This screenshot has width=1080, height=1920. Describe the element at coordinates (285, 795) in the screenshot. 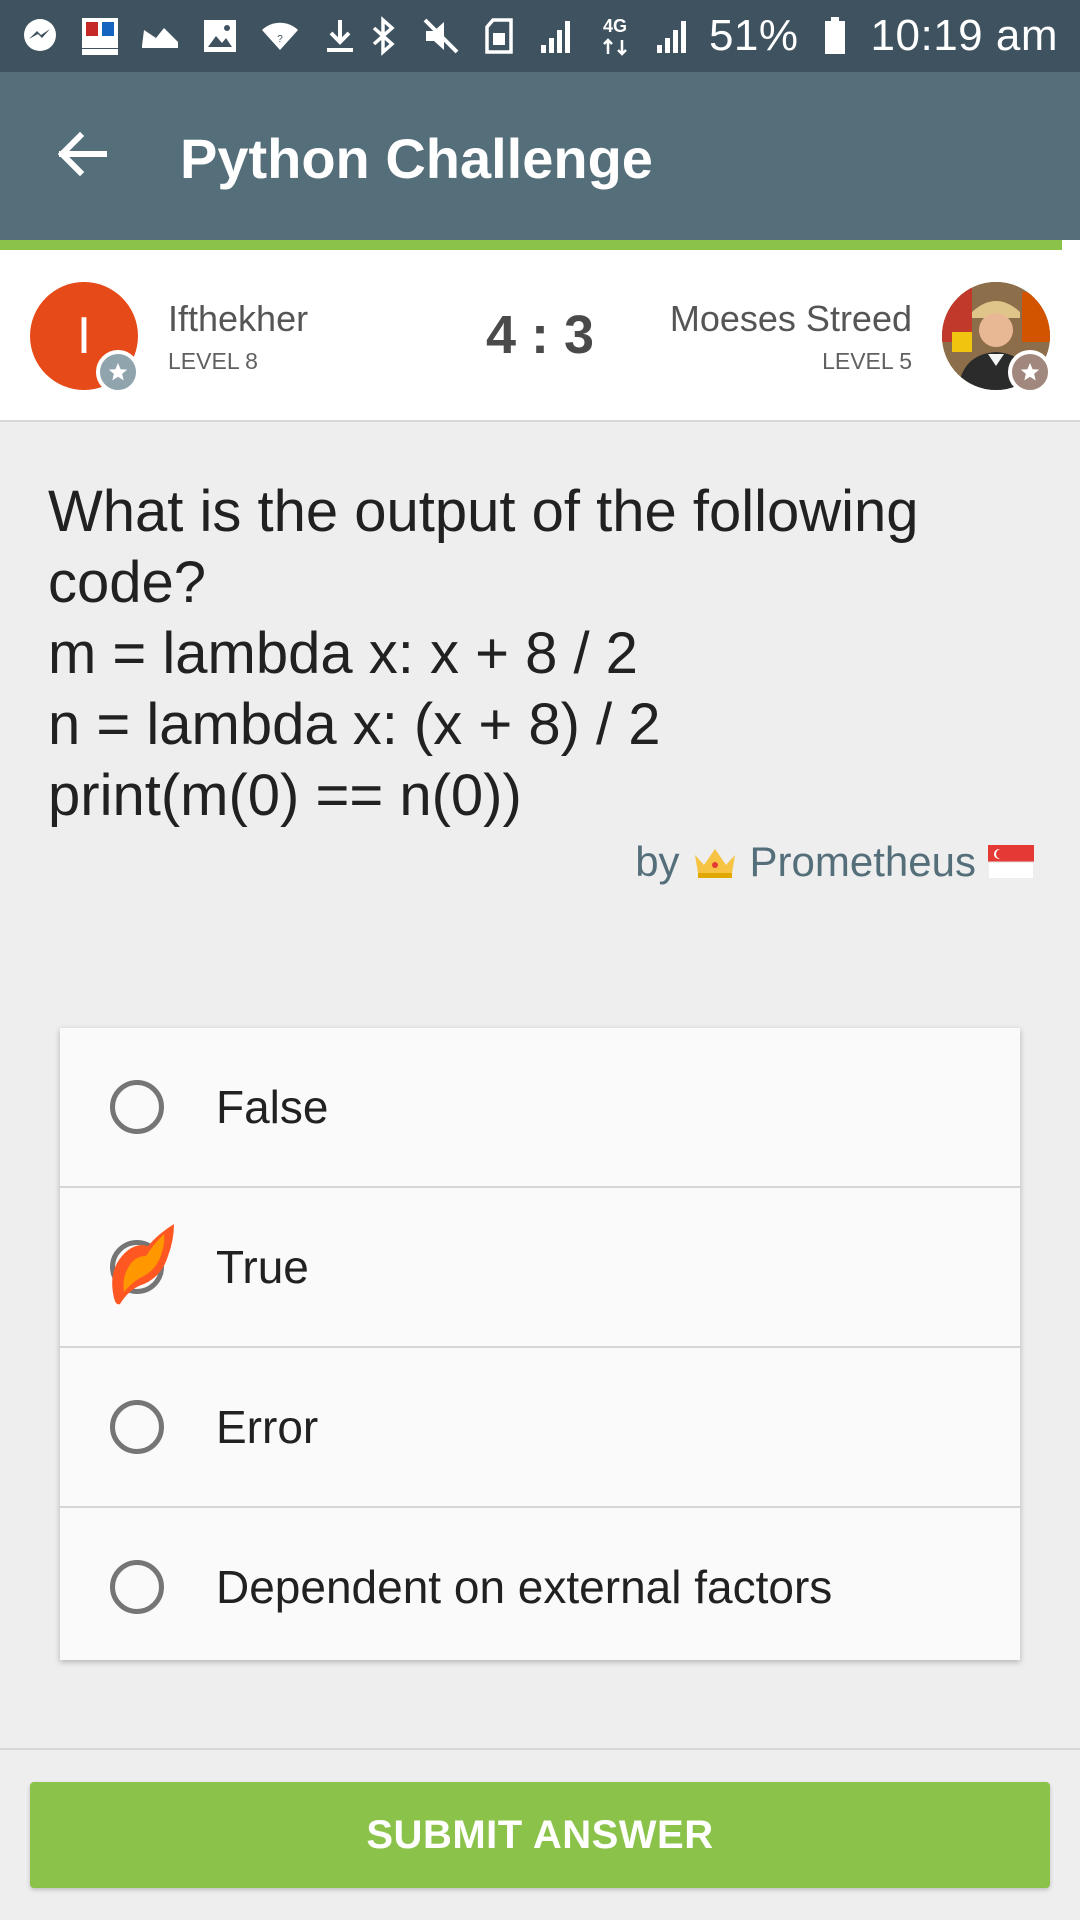

I see `question-code-line: print(m(0) == n(0))` at that location.